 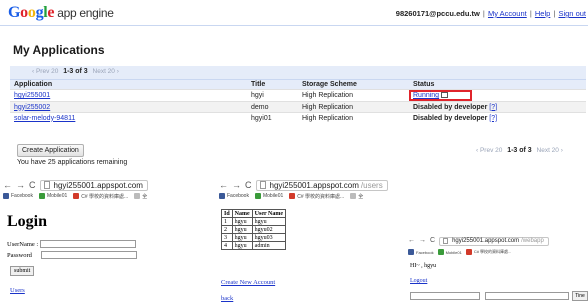 I want to click on table-row: 4 hgyu admin, so click(x=254, y=245).